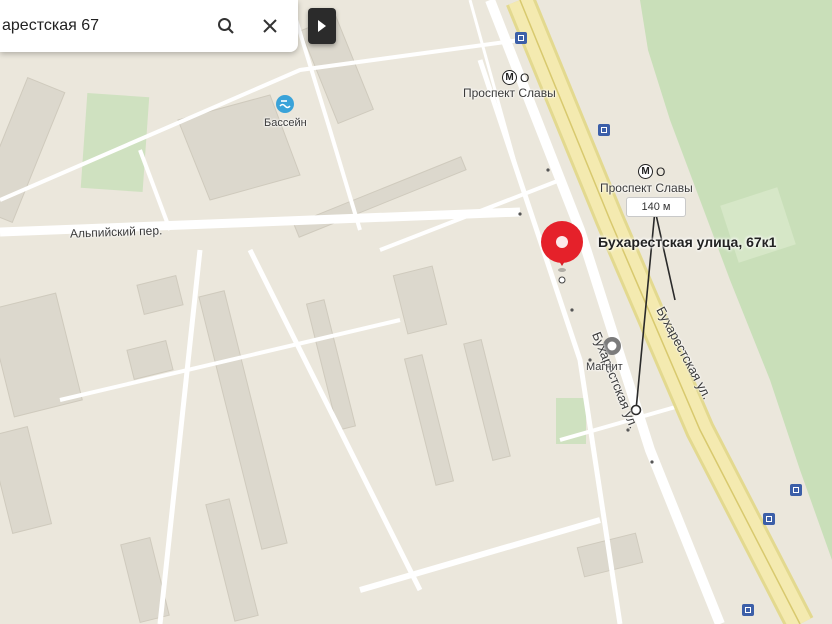 The image size is (832, 624). I want to click on close-icon, so click(270, 26).